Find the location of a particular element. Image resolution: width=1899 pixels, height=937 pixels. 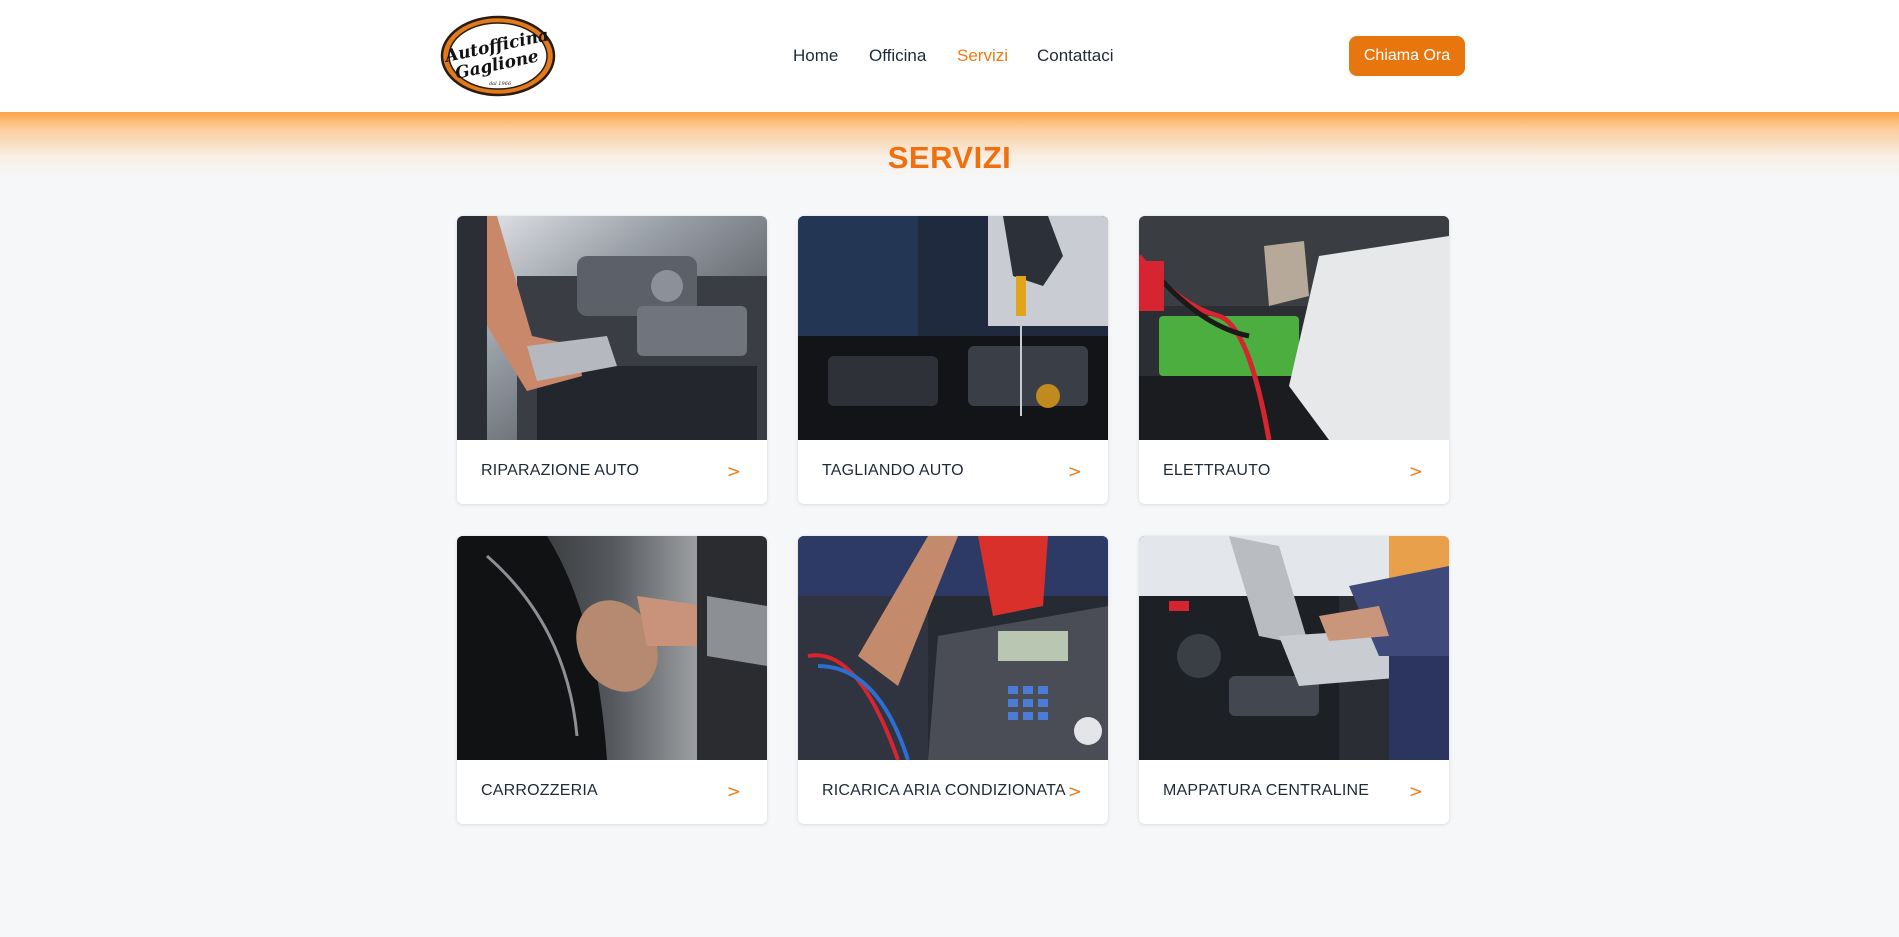

service-card-riparazione-auto: RIPARAZIONE AUTO > is located at coordinates (612, 360).